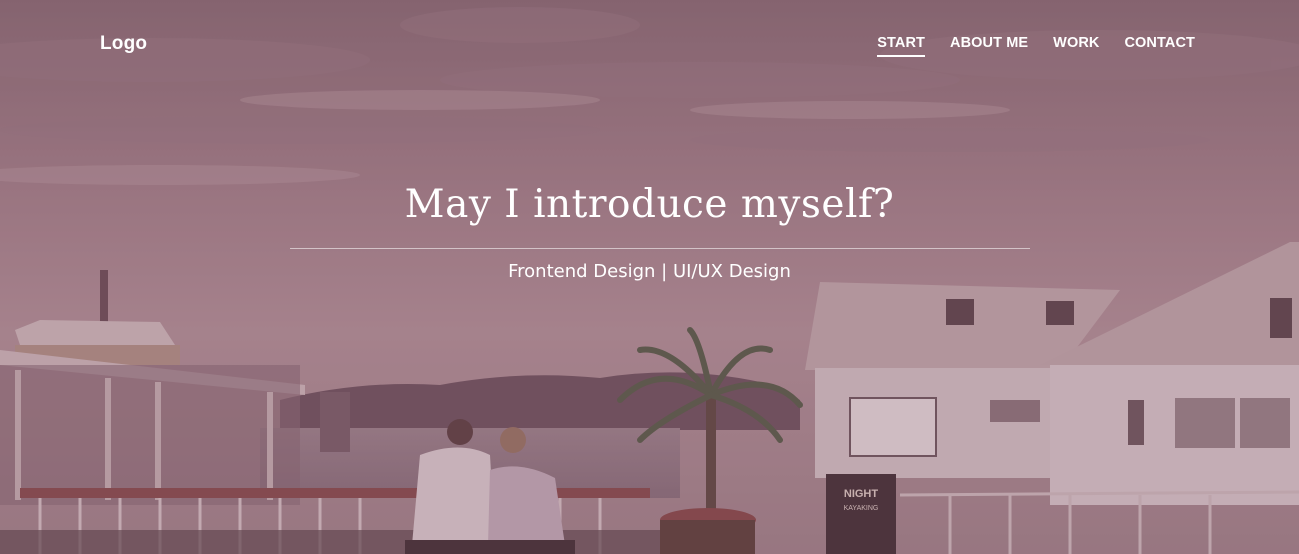 This screenshot has height=554, width=1299. What do you see at coordinates (649, 271) in the screenshot?
I see `hero-subtitle: Frontend Design | UI/UX Design` at bounding box center [649, 271].